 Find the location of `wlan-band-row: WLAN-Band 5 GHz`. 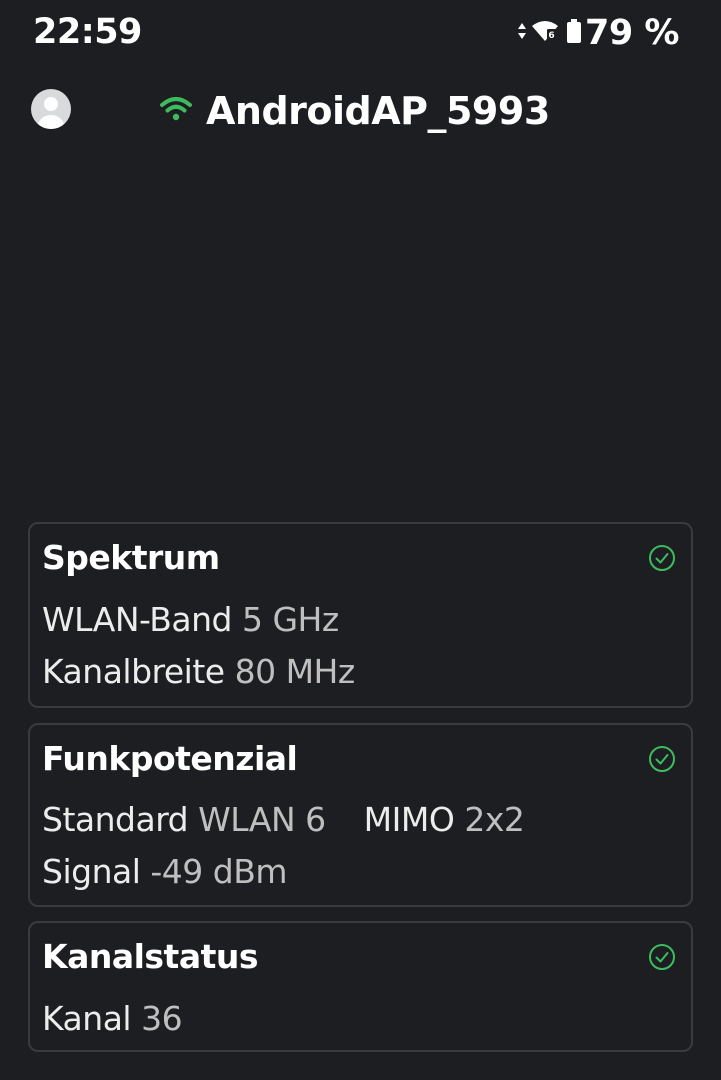

wlan-band-row: WLAN-Band 5 GHz is located at coordinates (190, 619).